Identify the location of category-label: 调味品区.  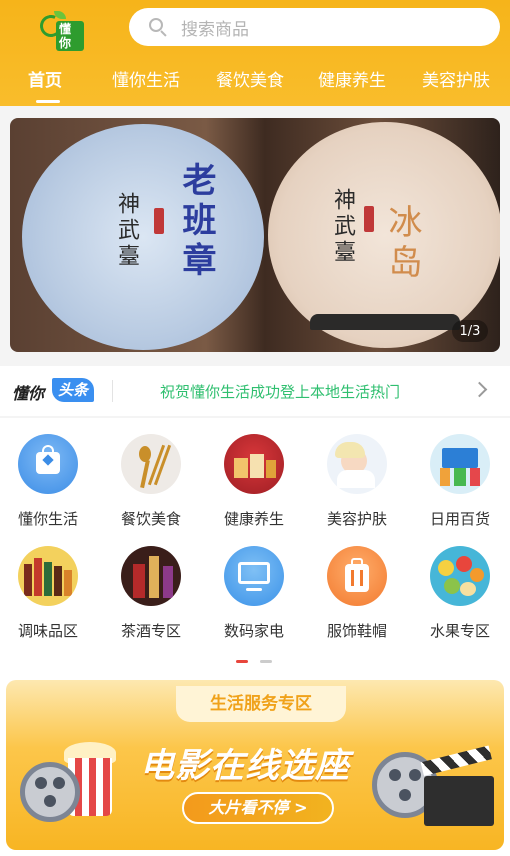
(47, 631).